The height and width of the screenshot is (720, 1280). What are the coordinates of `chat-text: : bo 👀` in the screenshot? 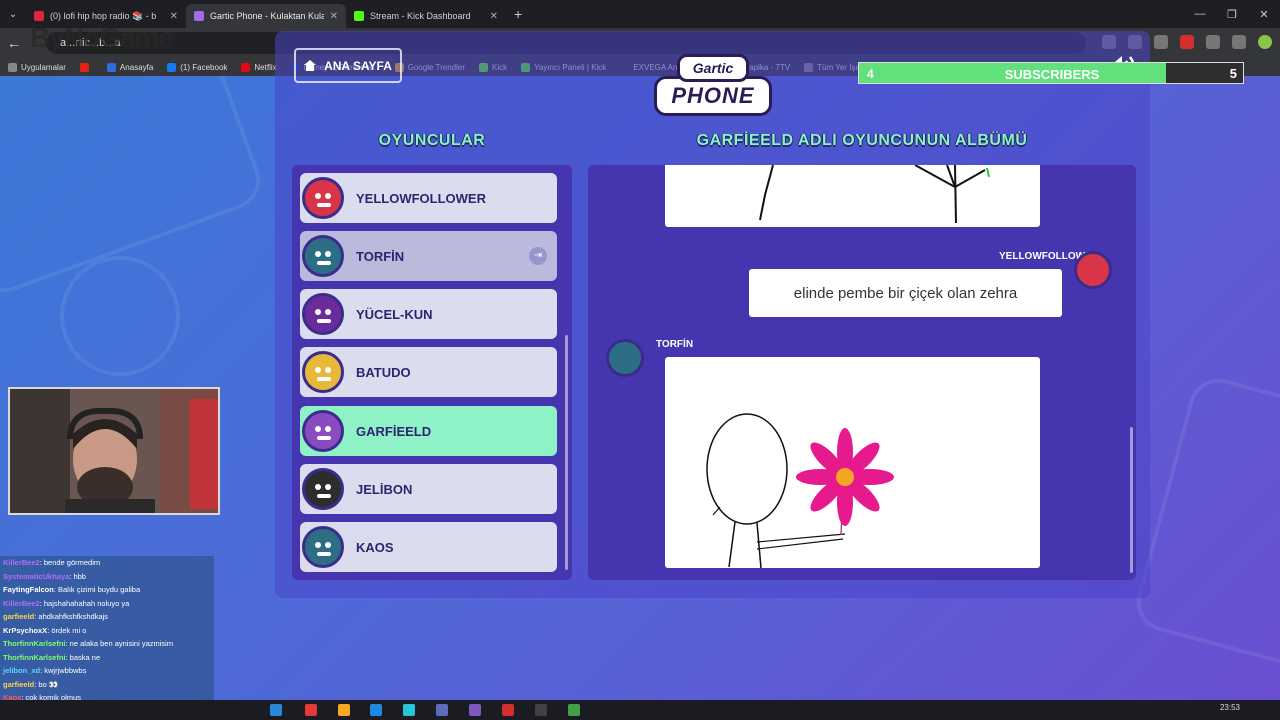 It's located at (46, 684).